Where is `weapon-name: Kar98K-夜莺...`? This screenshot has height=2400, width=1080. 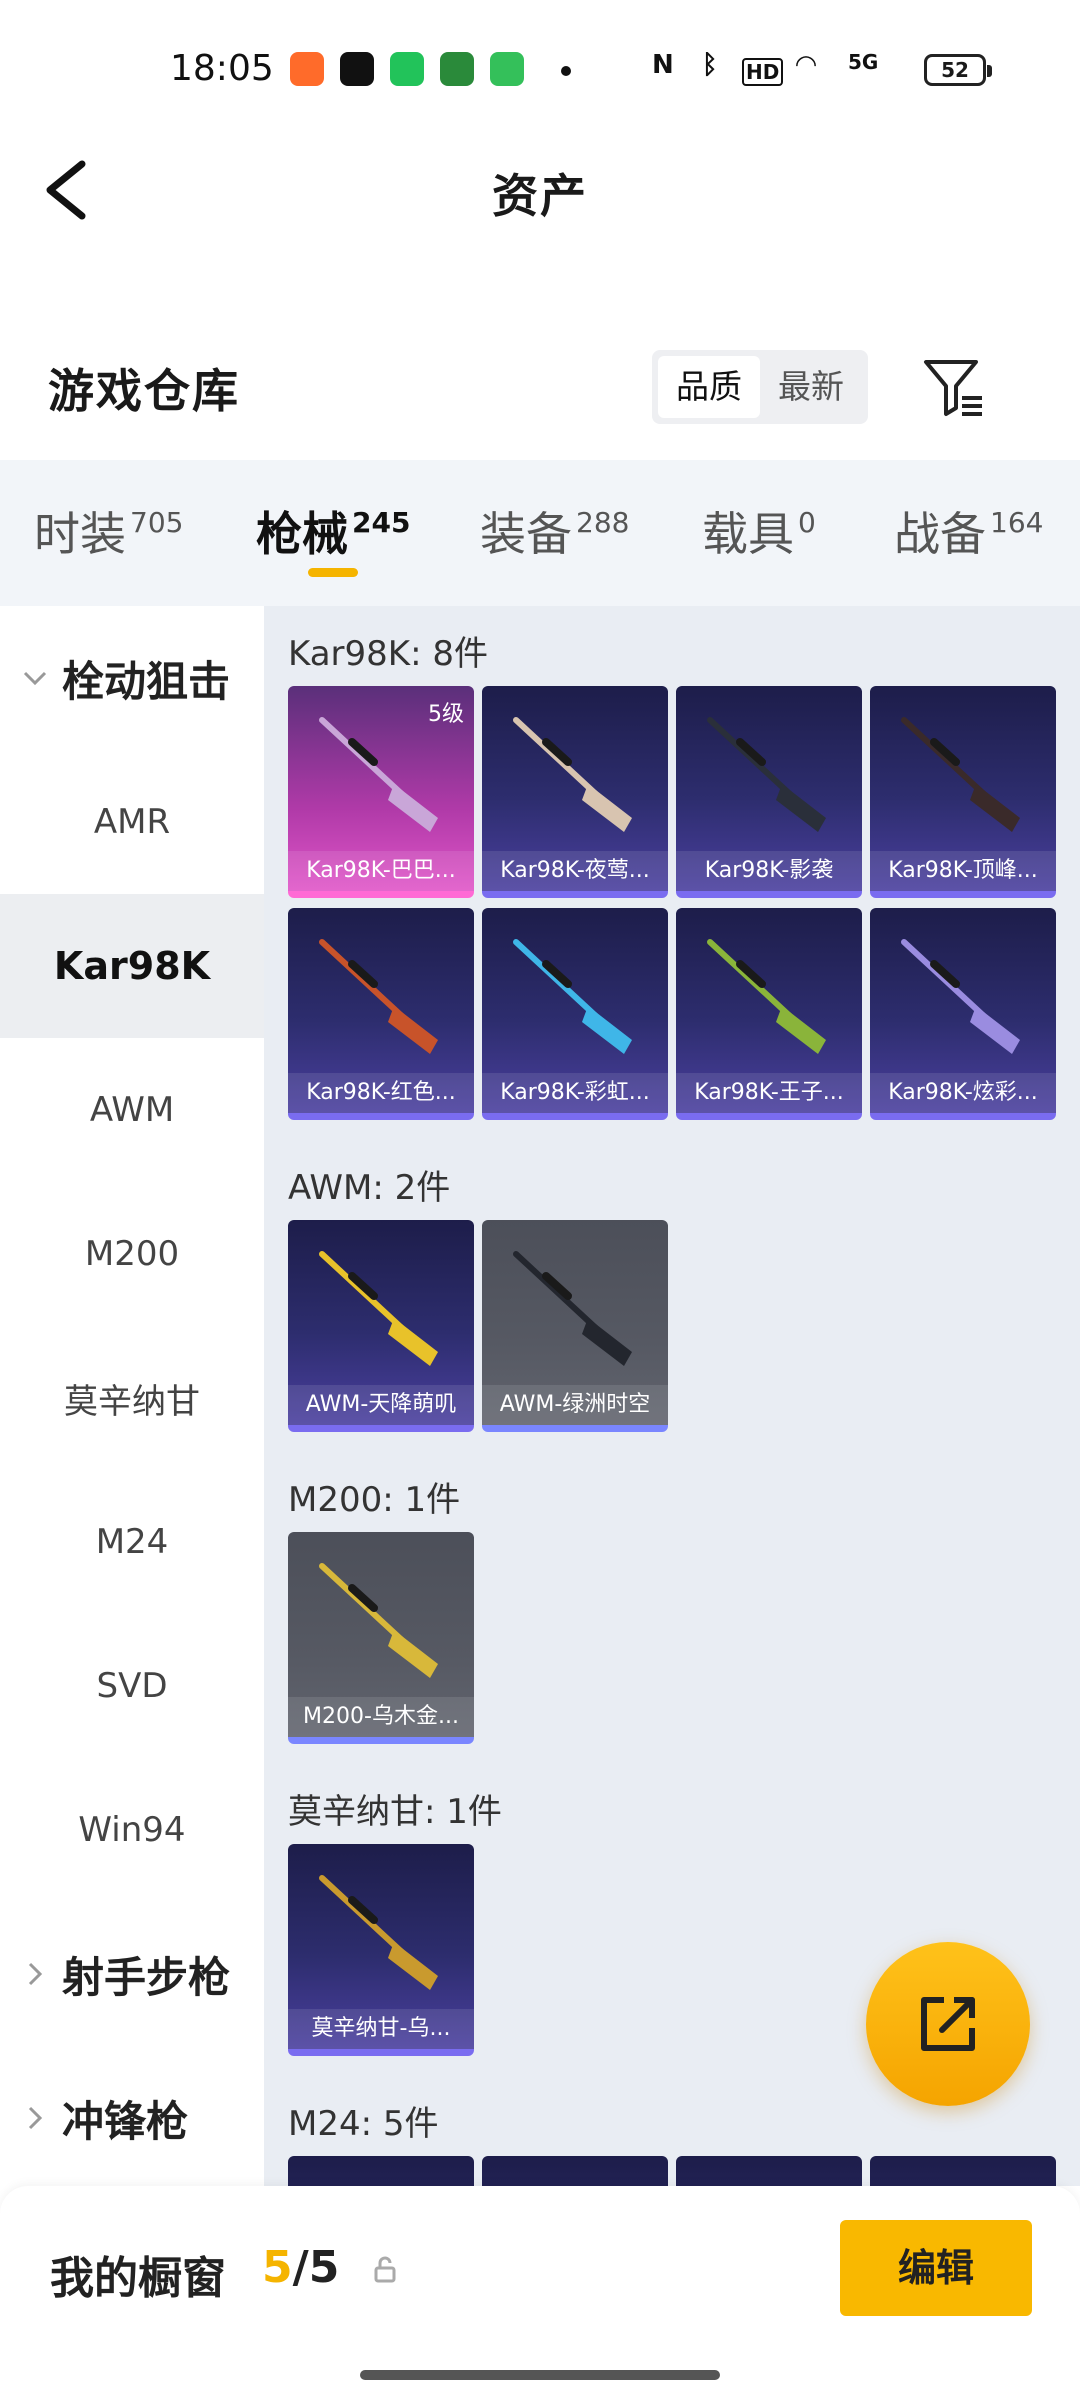 weapon-name: Kar98K-夜莺... is located at coordinates (575, 871).